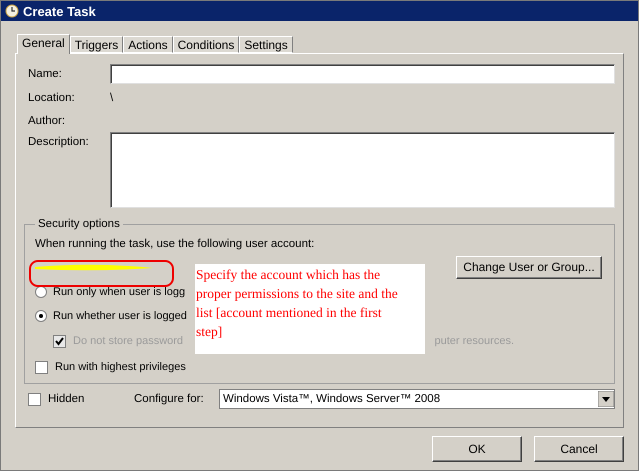  What do you see at coordinates (43, 44) in the screenshot?
I see `tab: General` at bounding box center [43, 44].